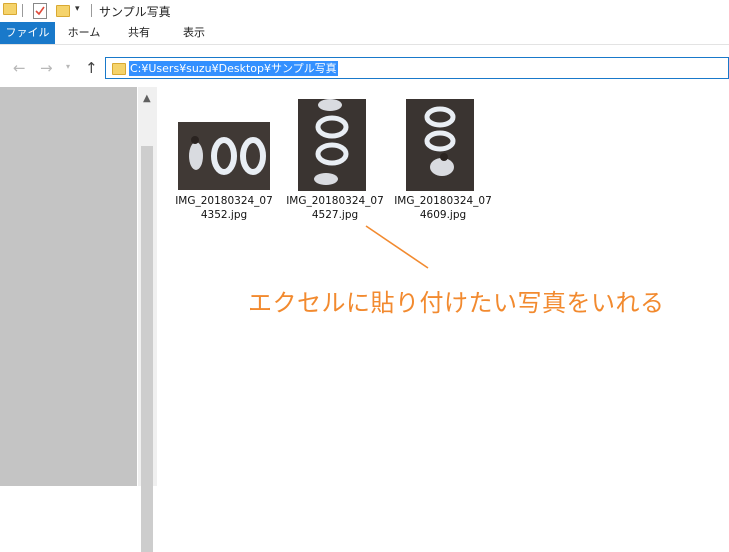 The image size is (729, 552). What do you see at coordinates (194, 33) in the screenshot?
I see `tab-view: 表示` at bounding box center [194, 33].